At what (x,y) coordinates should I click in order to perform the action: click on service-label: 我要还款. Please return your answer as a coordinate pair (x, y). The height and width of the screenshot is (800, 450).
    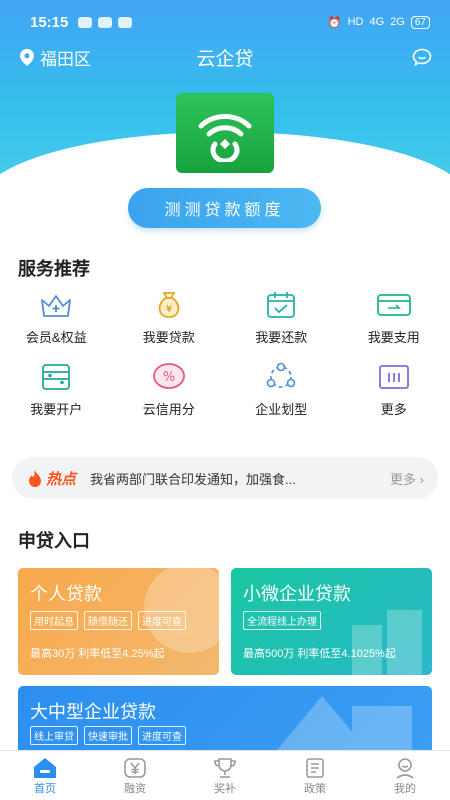
    Looking at the image, I should click on (281, 337).